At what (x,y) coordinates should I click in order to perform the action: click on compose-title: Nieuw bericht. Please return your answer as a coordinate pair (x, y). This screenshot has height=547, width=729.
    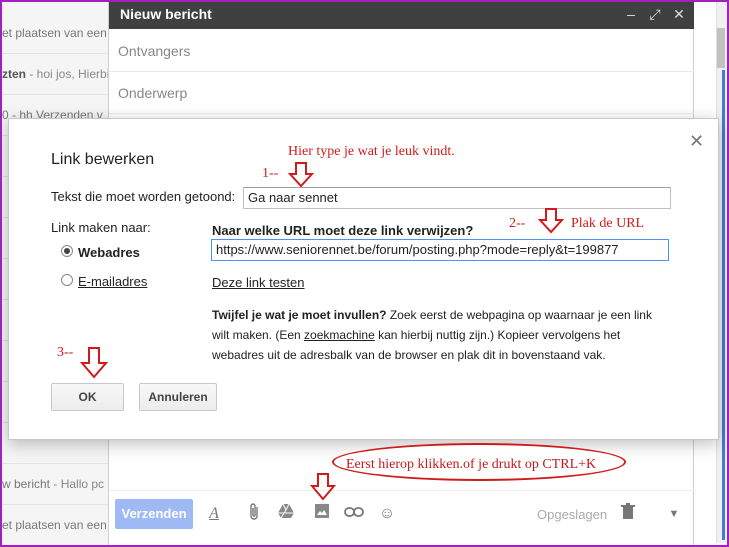
    Looking at the image, I should click on (166, 14).